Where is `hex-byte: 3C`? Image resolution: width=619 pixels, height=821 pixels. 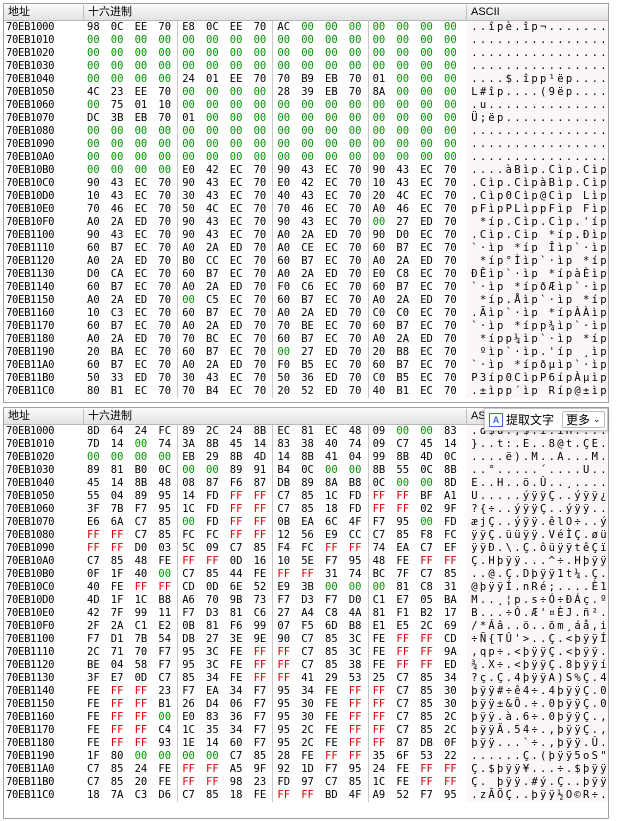 hex-byte: 3C is located at coordinates (357, 639).